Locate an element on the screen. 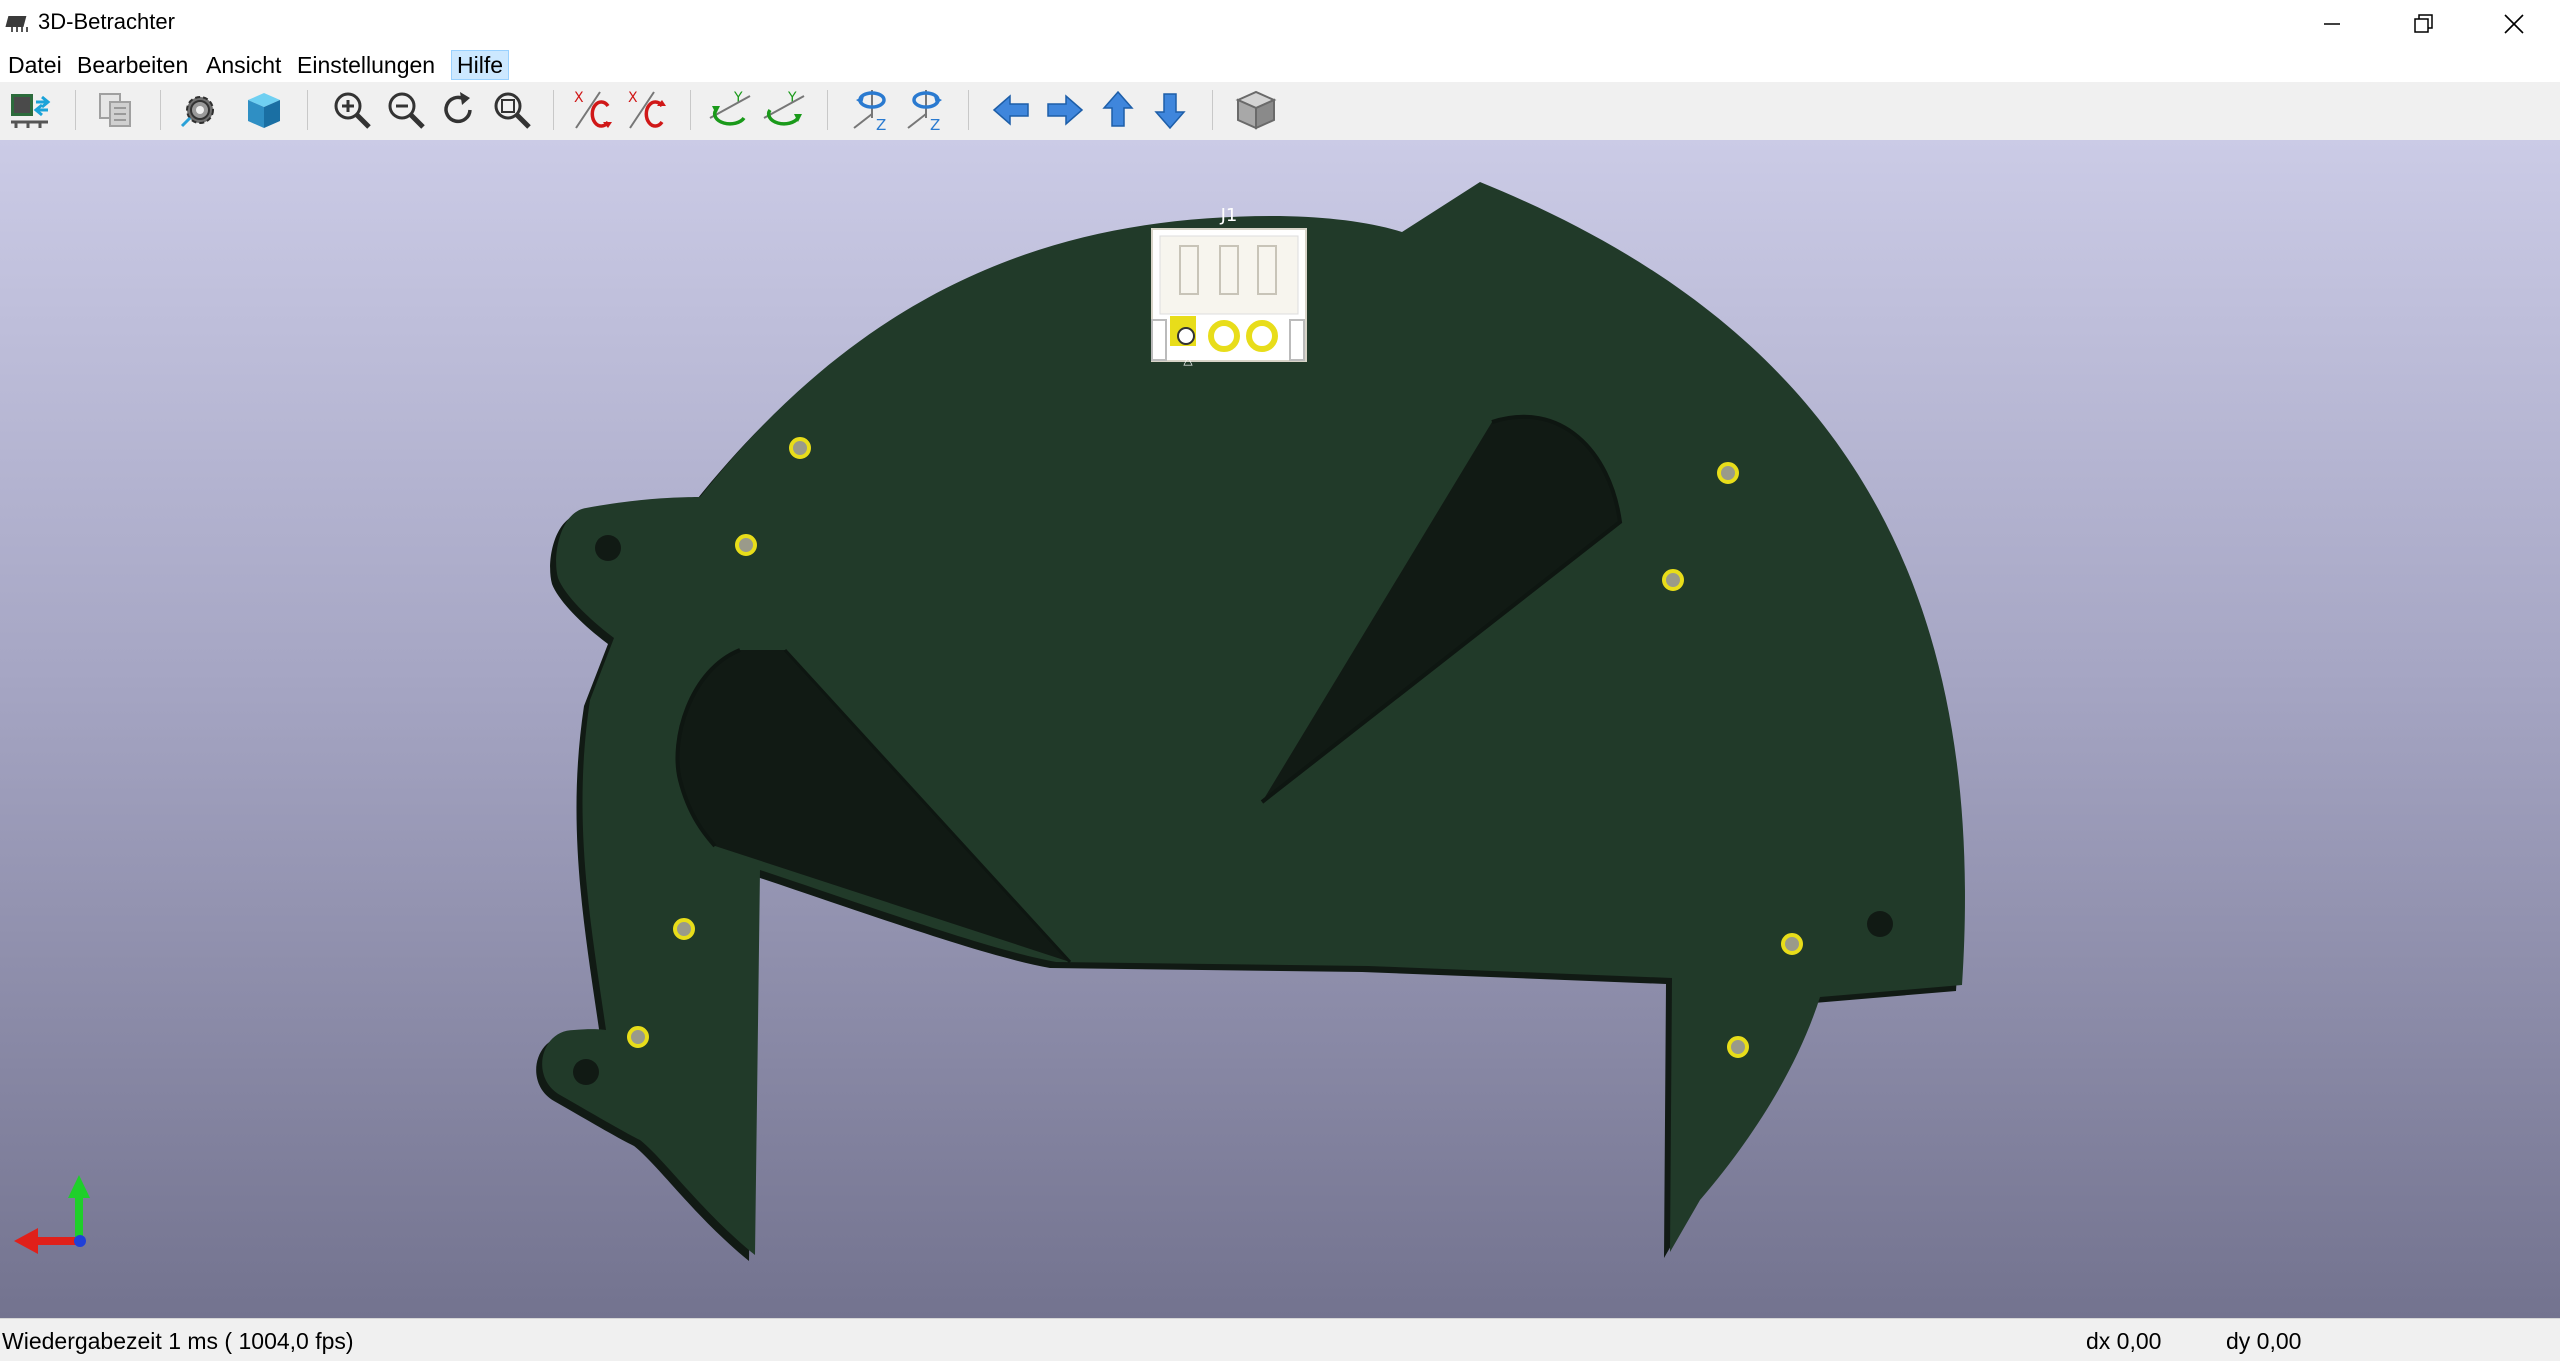 The height and width of the screenshot is (1361, 2560). pan-down-button is located at coordinates (1170, 110).